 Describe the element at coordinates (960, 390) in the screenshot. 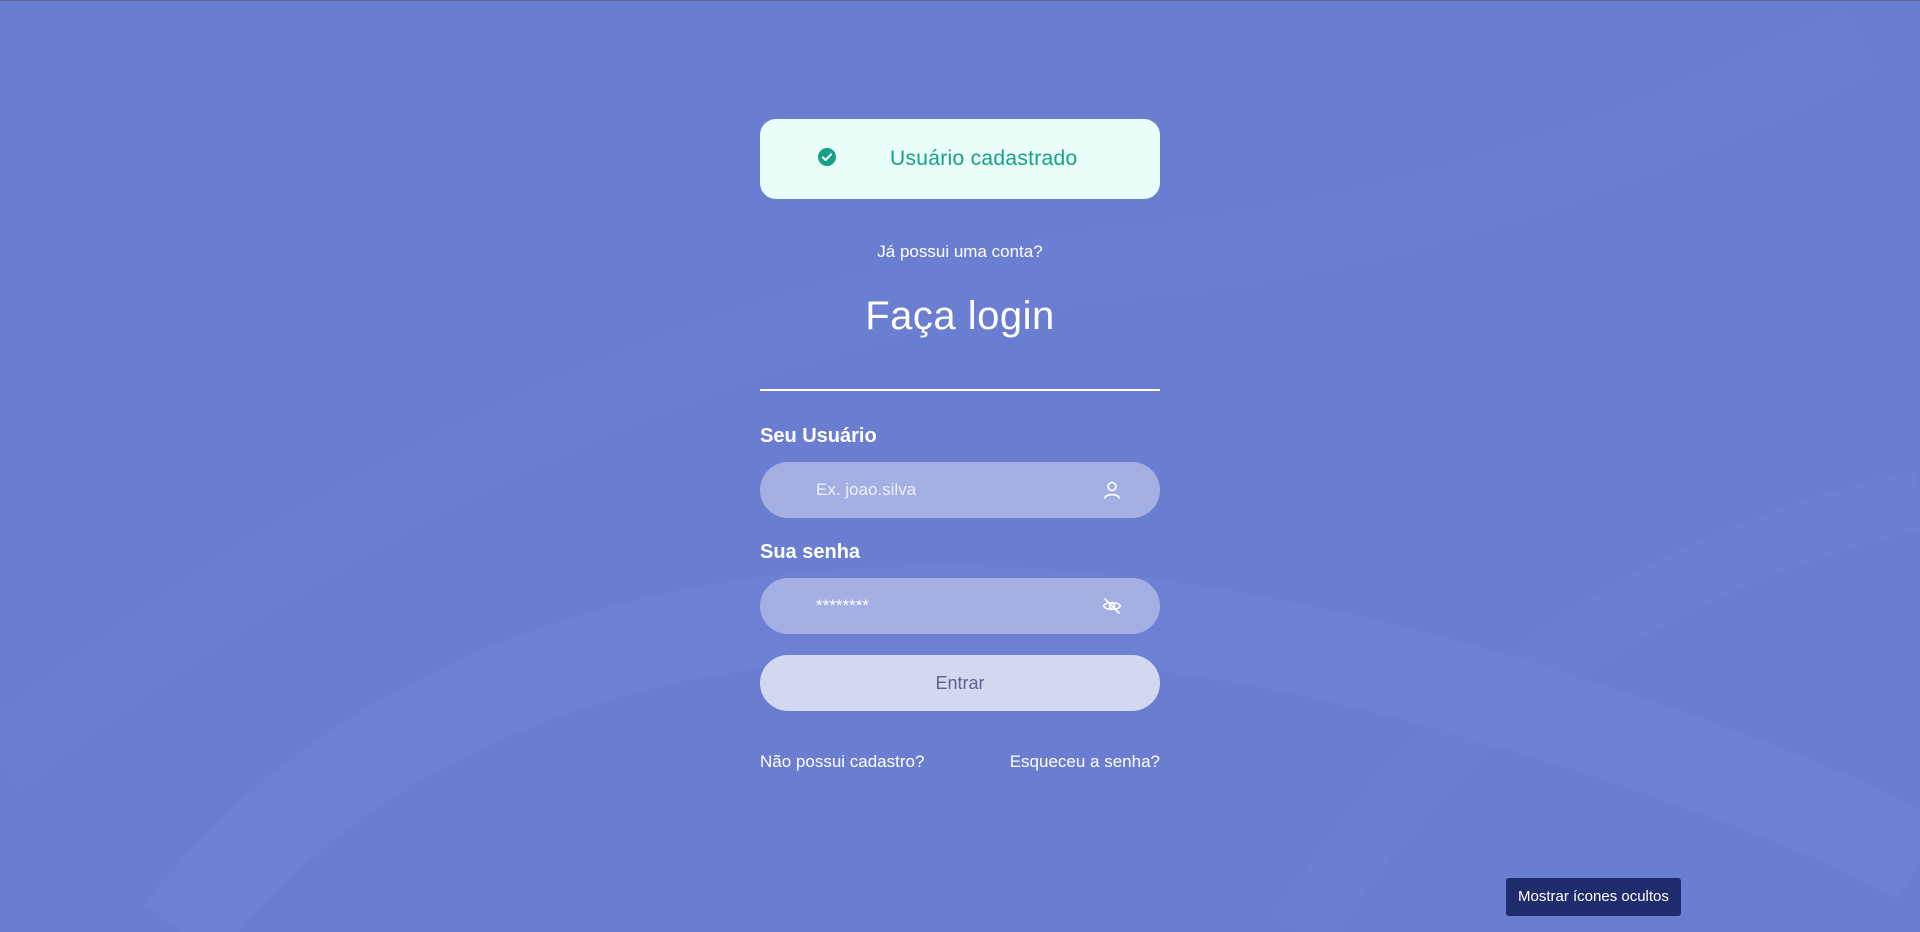

I see `title-divider` at that location.